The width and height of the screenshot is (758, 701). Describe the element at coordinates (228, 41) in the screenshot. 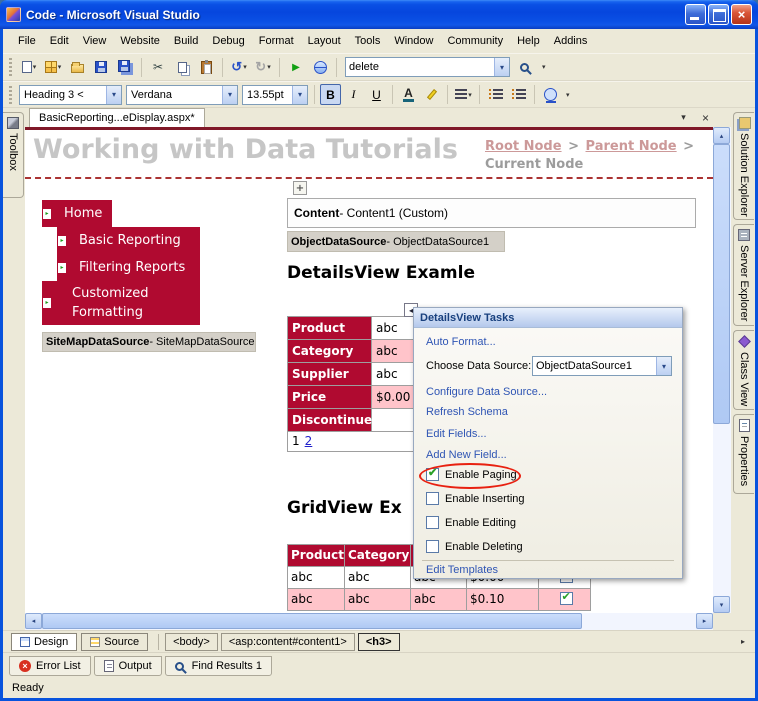

I see `menu-debug: Debug` at that location.